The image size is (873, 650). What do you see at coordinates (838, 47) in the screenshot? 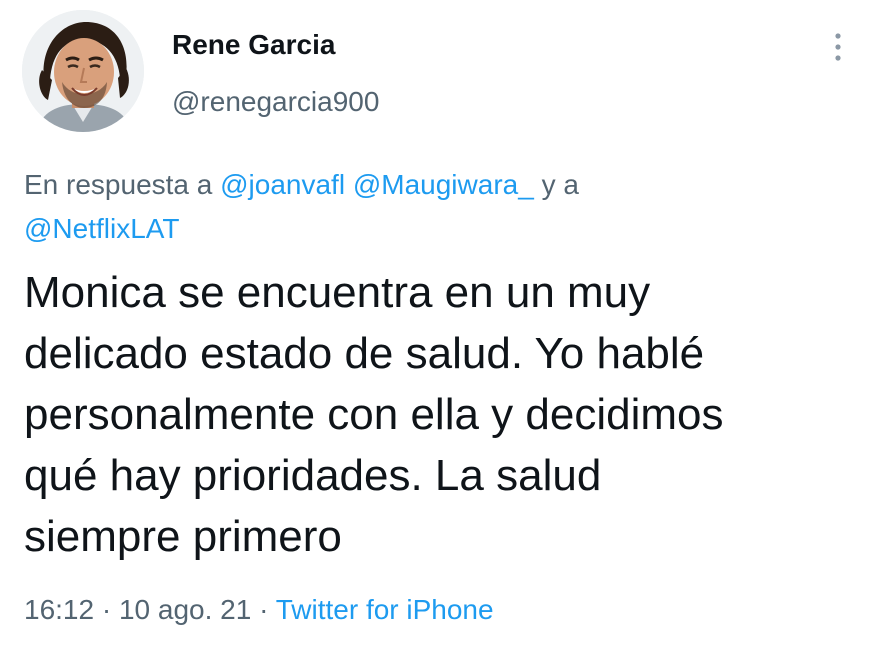
I see `more-vertical-icon` at bounding box center [838, 47].